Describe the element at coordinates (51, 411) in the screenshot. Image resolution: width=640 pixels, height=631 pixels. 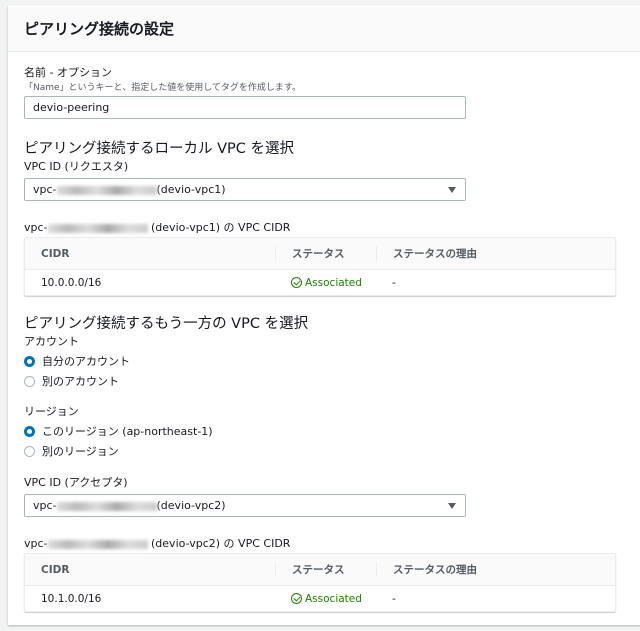
I see `region-label: リージョン` at that location.